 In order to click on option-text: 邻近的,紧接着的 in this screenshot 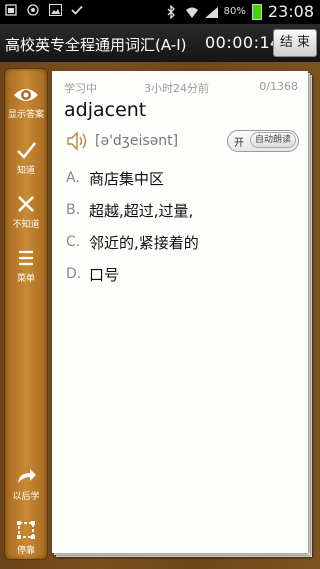, I will do `click(144, 242)`.